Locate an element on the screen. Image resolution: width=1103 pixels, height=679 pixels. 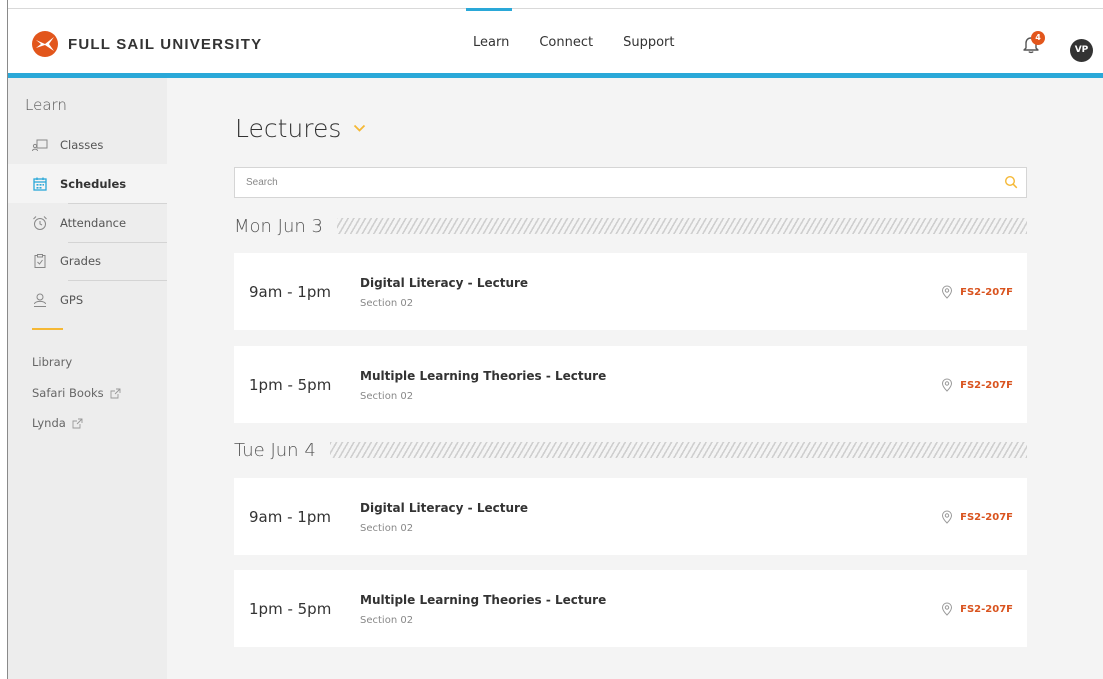
sidebar-item-label: Schedules is located at coordinates (93, 183).